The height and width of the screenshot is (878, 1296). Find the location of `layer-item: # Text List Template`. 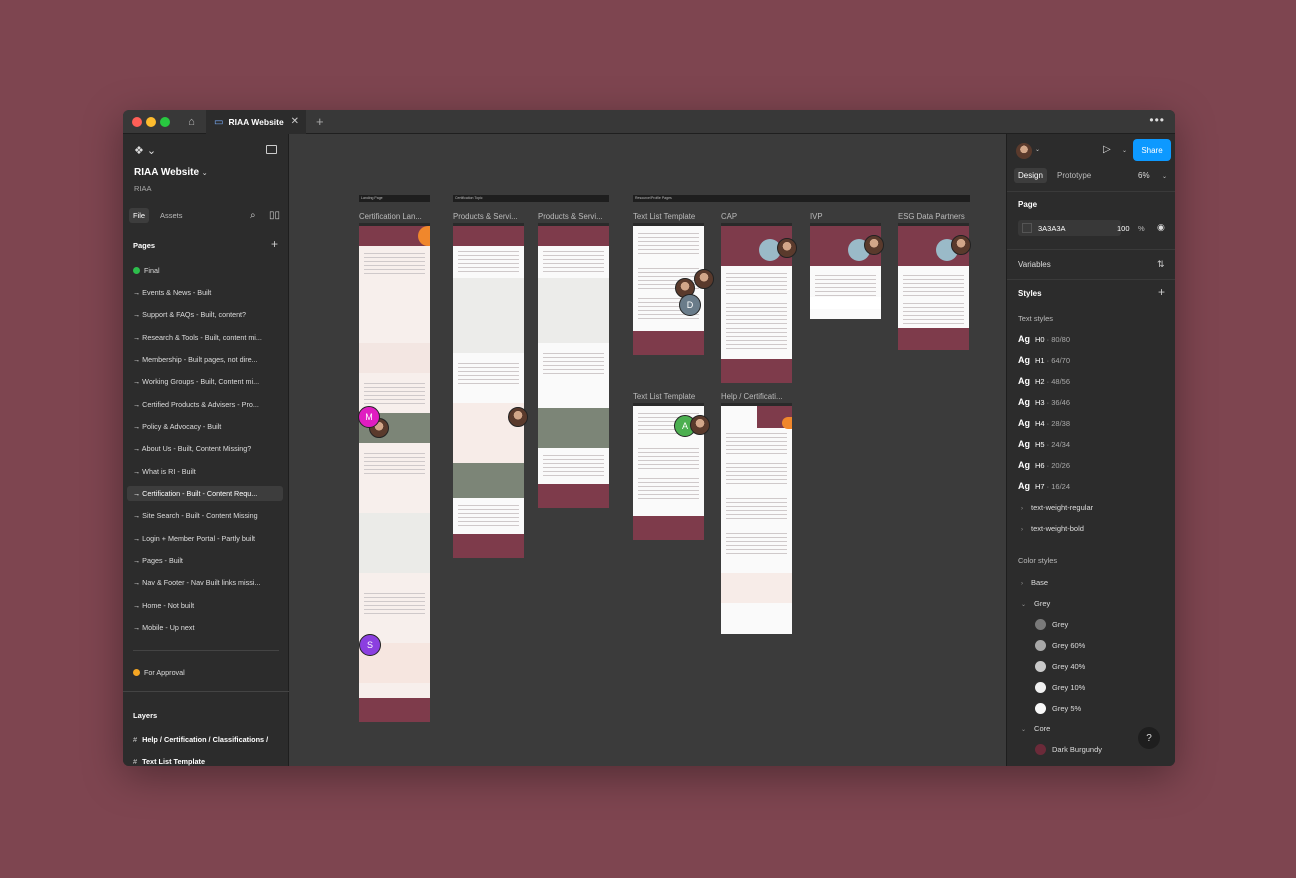

layer-item: # Text List Template is located at coordinates (169, 761).